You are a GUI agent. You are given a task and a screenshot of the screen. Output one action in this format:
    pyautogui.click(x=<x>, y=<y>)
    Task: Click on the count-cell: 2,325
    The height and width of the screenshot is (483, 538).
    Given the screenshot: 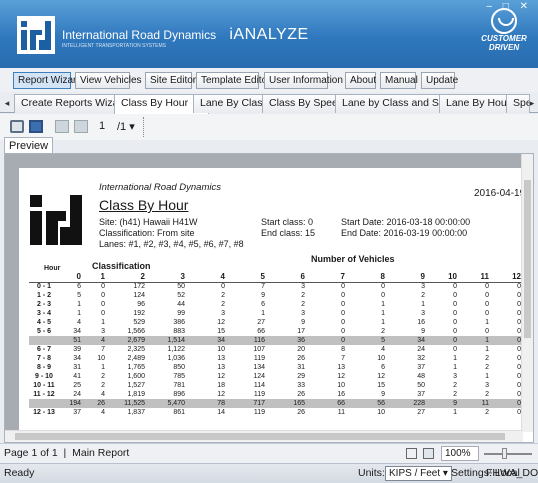 What is the action you would take?
    pyautogui.click(x=136, y=349)
    